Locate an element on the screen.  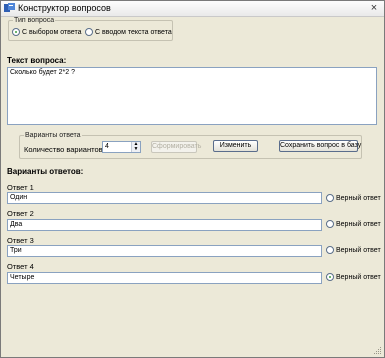
answer-2-label: Ответ 2 is located at coordinates (20, 213).